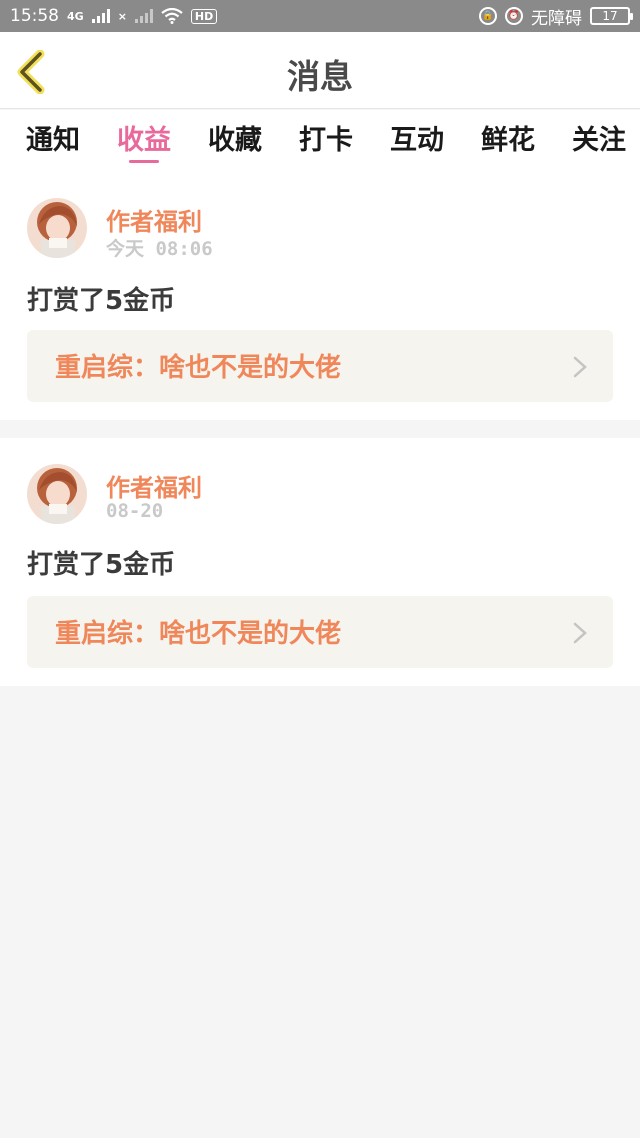 This screenshot has width=640, height=1138. Describe the element at coordinates (34, 16) in the screenshot. I see `status-time: 15:58` at that location.